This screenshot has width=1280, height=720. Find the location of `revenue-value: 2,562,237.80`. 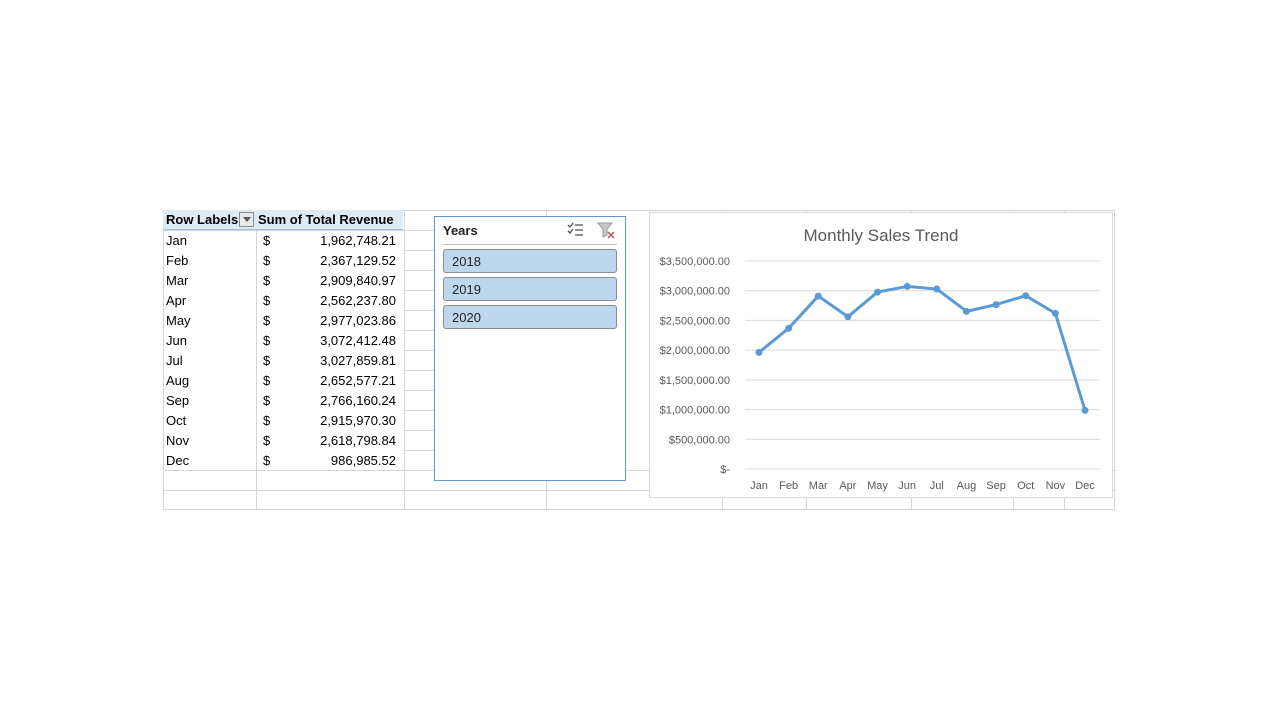

revenue-value: 2,562,237.80 is located at coordinates (358, 300).